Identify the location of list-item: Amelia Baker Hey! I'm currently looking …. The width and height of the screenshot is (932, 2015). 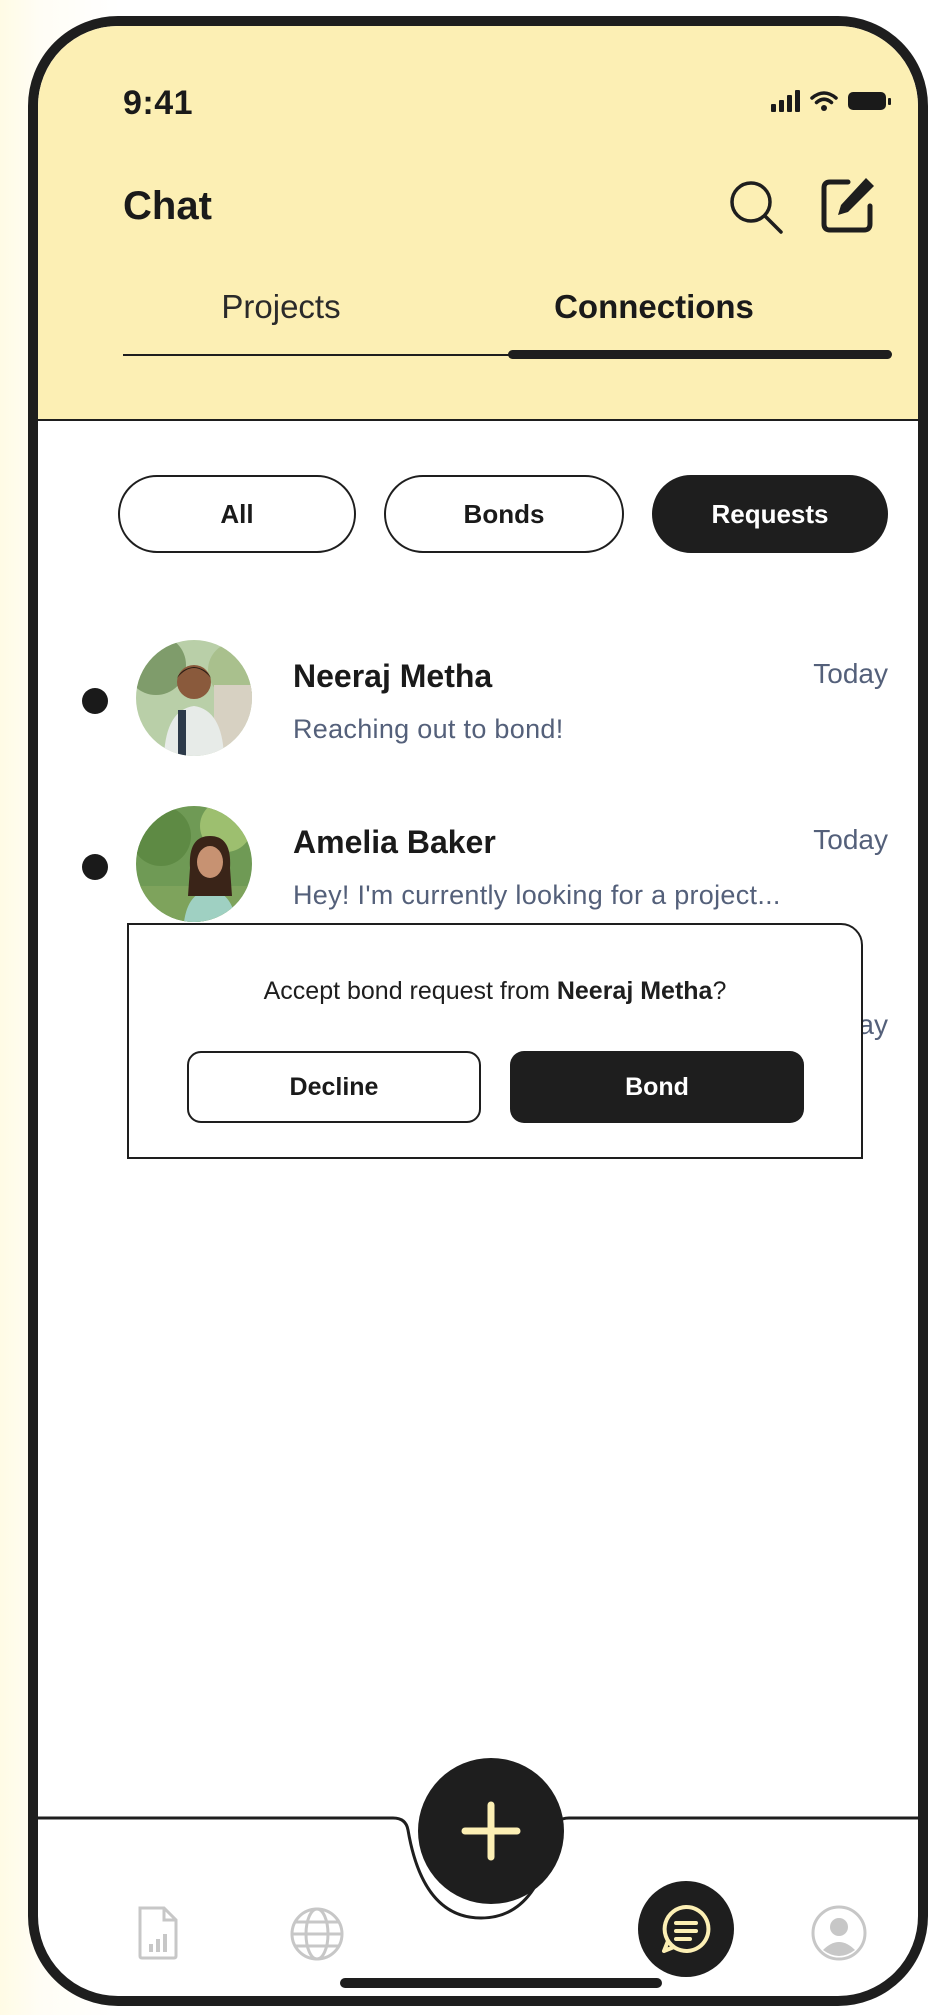
(478, 863).